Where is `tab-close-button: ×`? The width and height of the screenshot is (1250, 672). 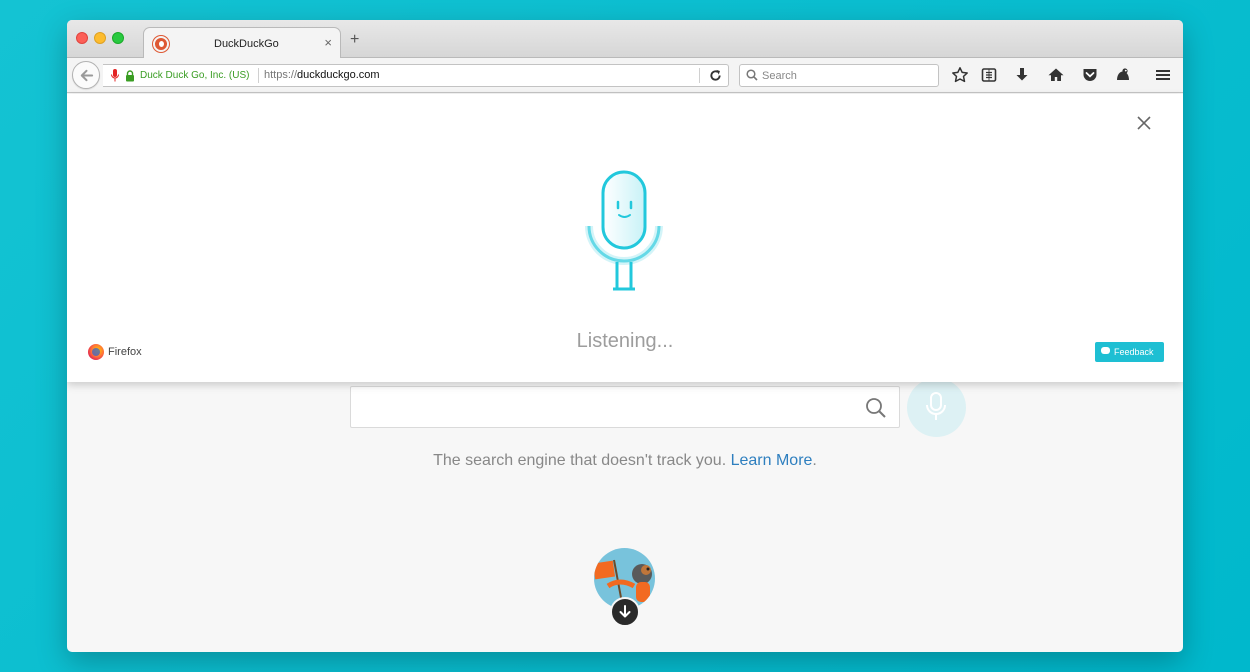
tab-close-button: × is located at coordinates (328, 42).